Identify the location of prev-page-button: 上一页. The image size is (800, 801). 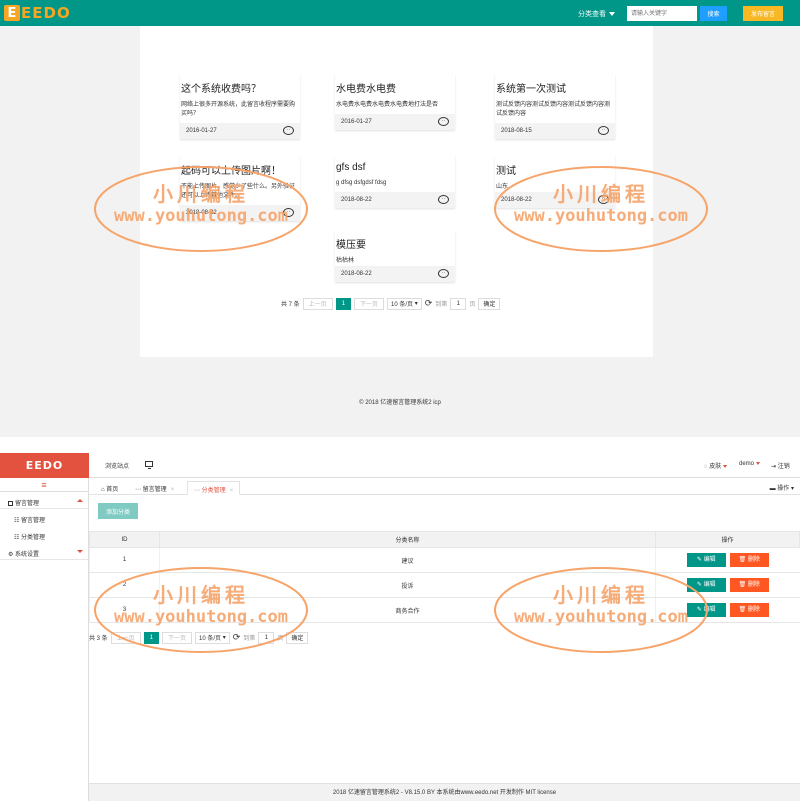
(317, 303).